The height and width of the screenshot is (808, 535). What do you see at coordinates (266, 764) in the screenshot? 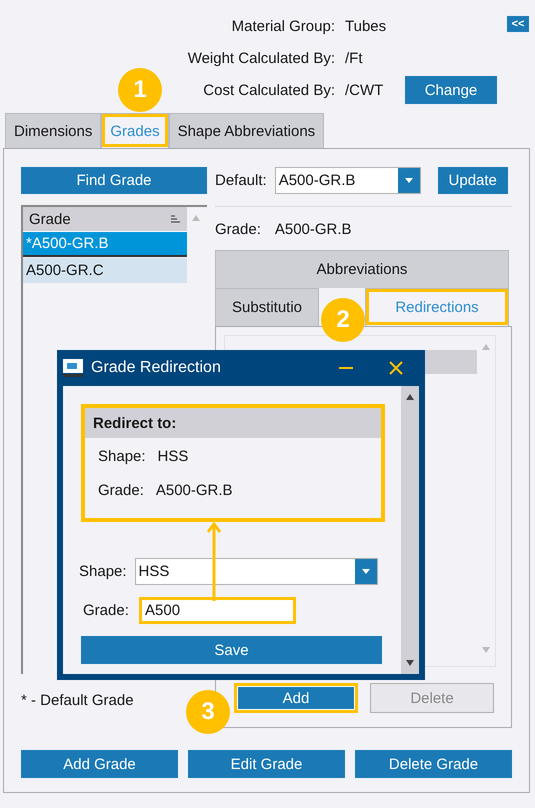
I see `grade-action-button: Edit Grade` at bounding box center [266, 764].